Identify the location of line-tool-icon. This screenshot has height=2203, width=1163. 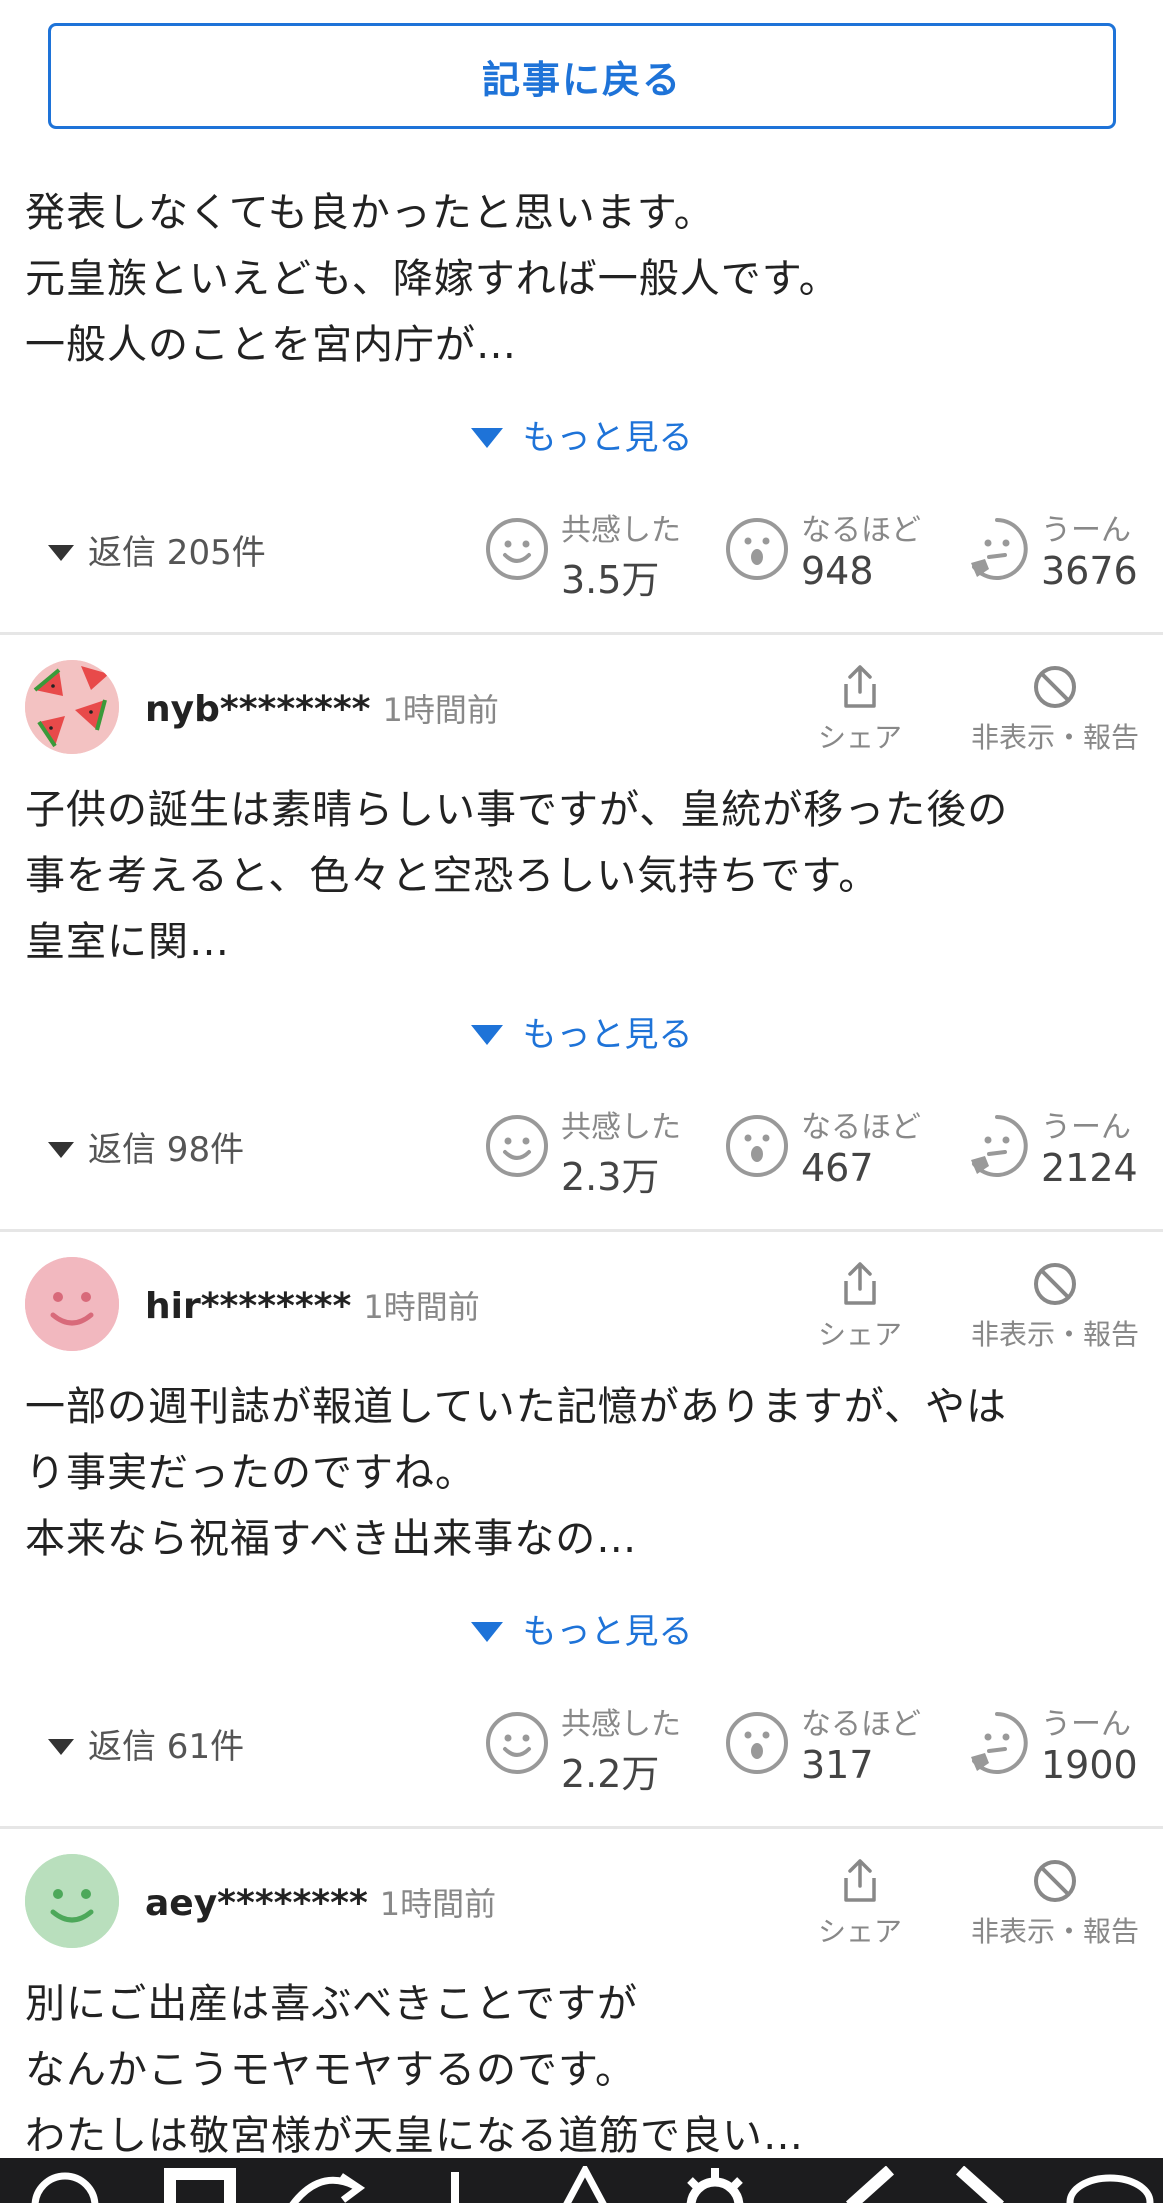
(455, 2184).